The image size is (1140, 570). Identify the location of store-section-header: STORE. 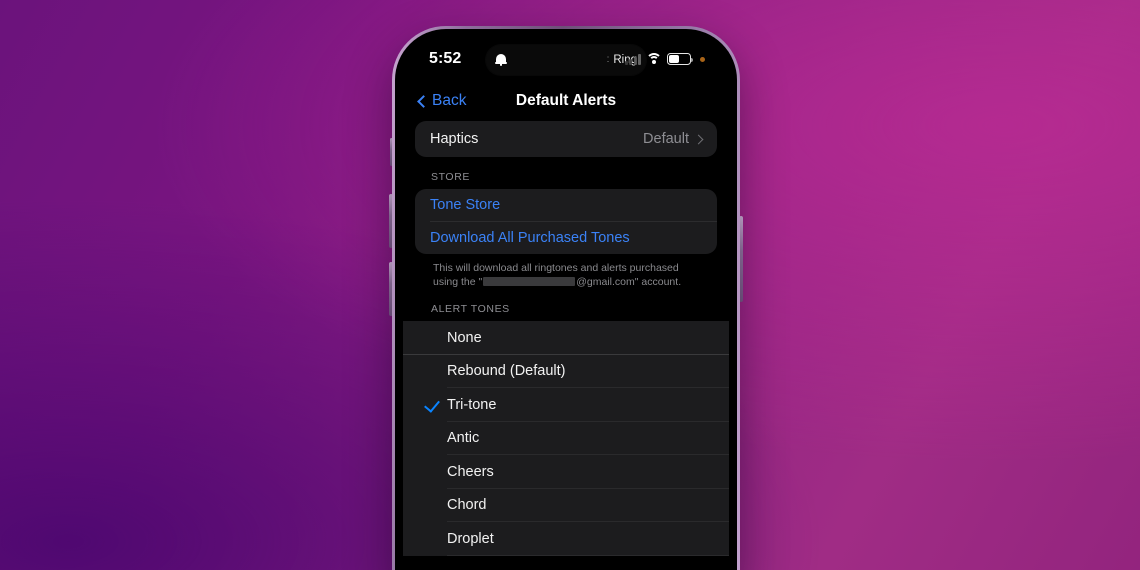
(450, 177).